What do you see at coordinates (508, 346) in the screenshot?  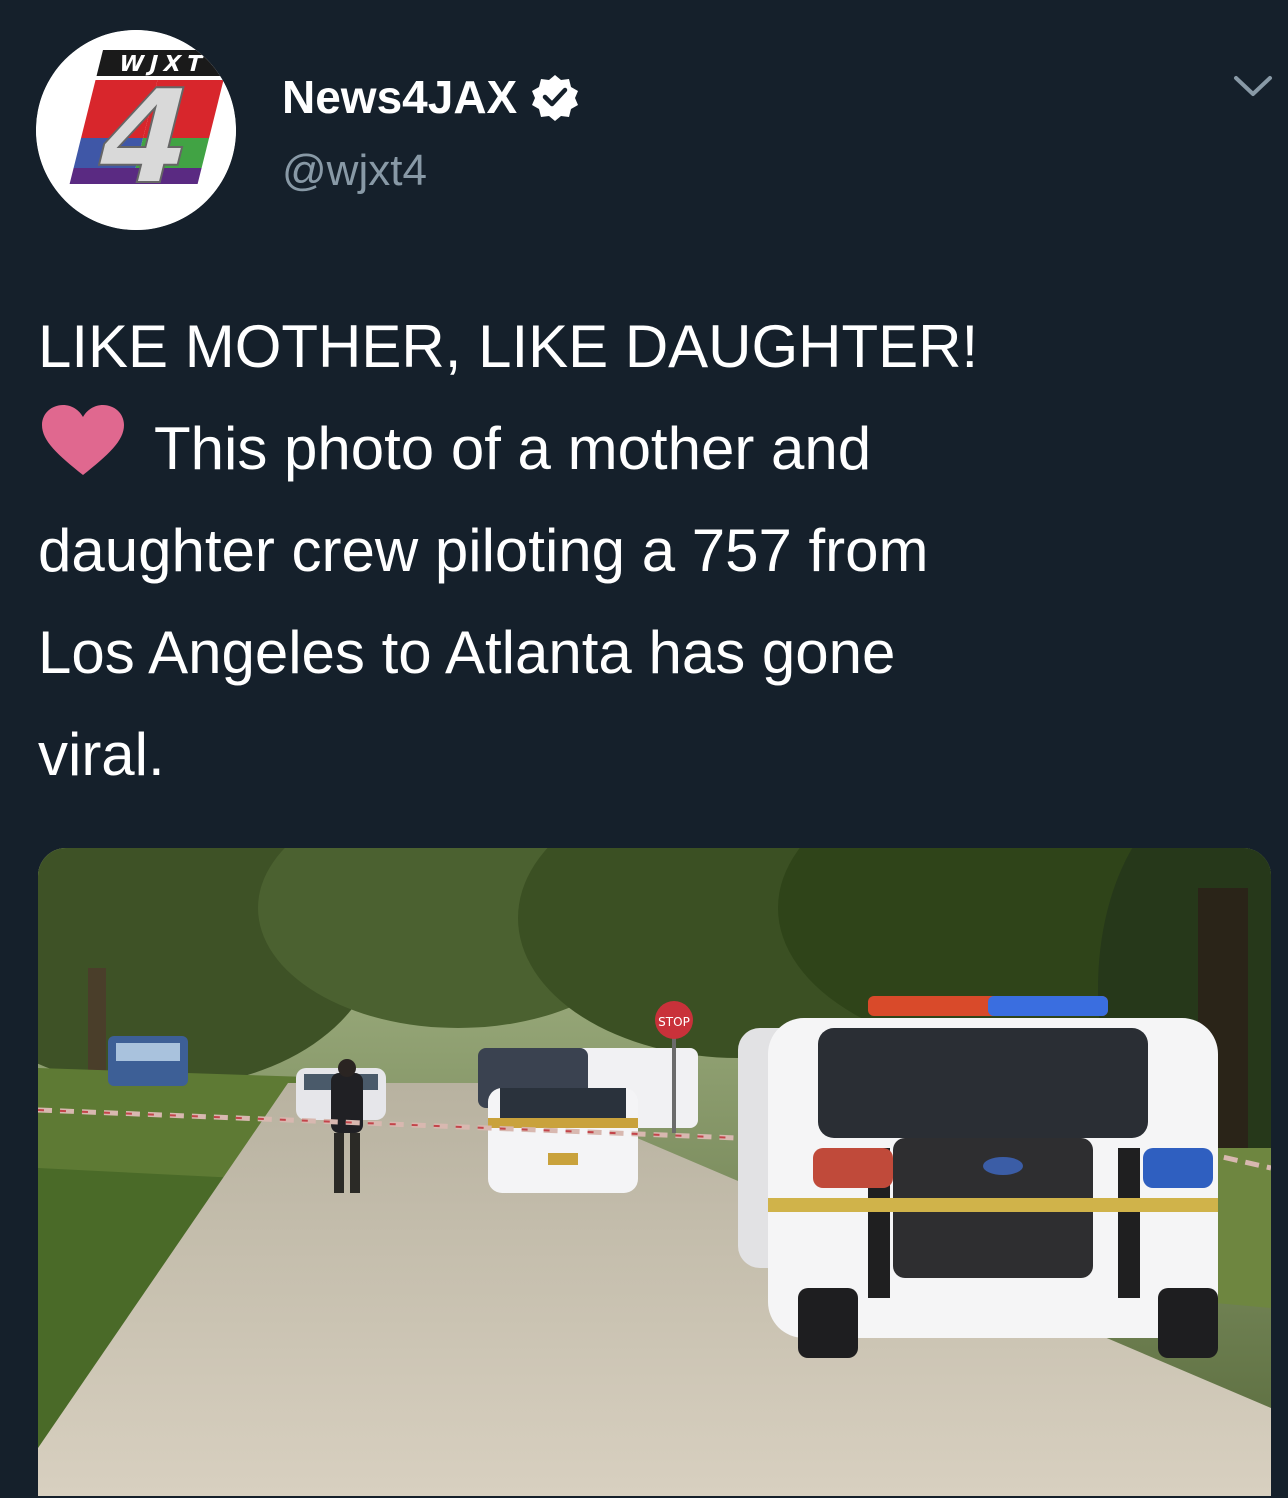 I see `tweet-line-1: LIKE MOTHER, LIKE DAUGHTER!` at bounding box center [508, 346].